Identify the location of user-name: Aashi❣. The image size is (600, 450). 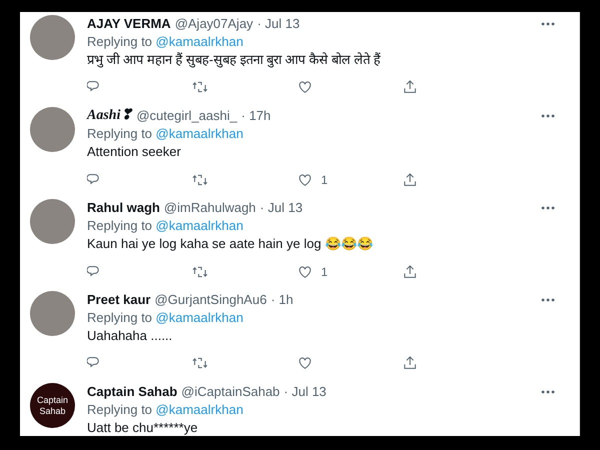
(109, 116).